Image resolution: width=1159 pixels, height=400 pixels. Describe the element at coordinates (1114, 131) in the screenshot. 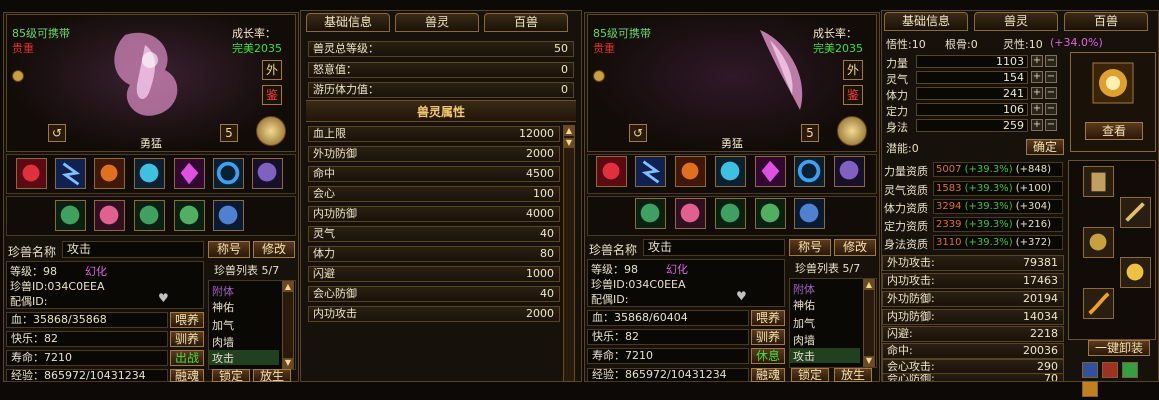

I see `view-button: 查看` at that location.